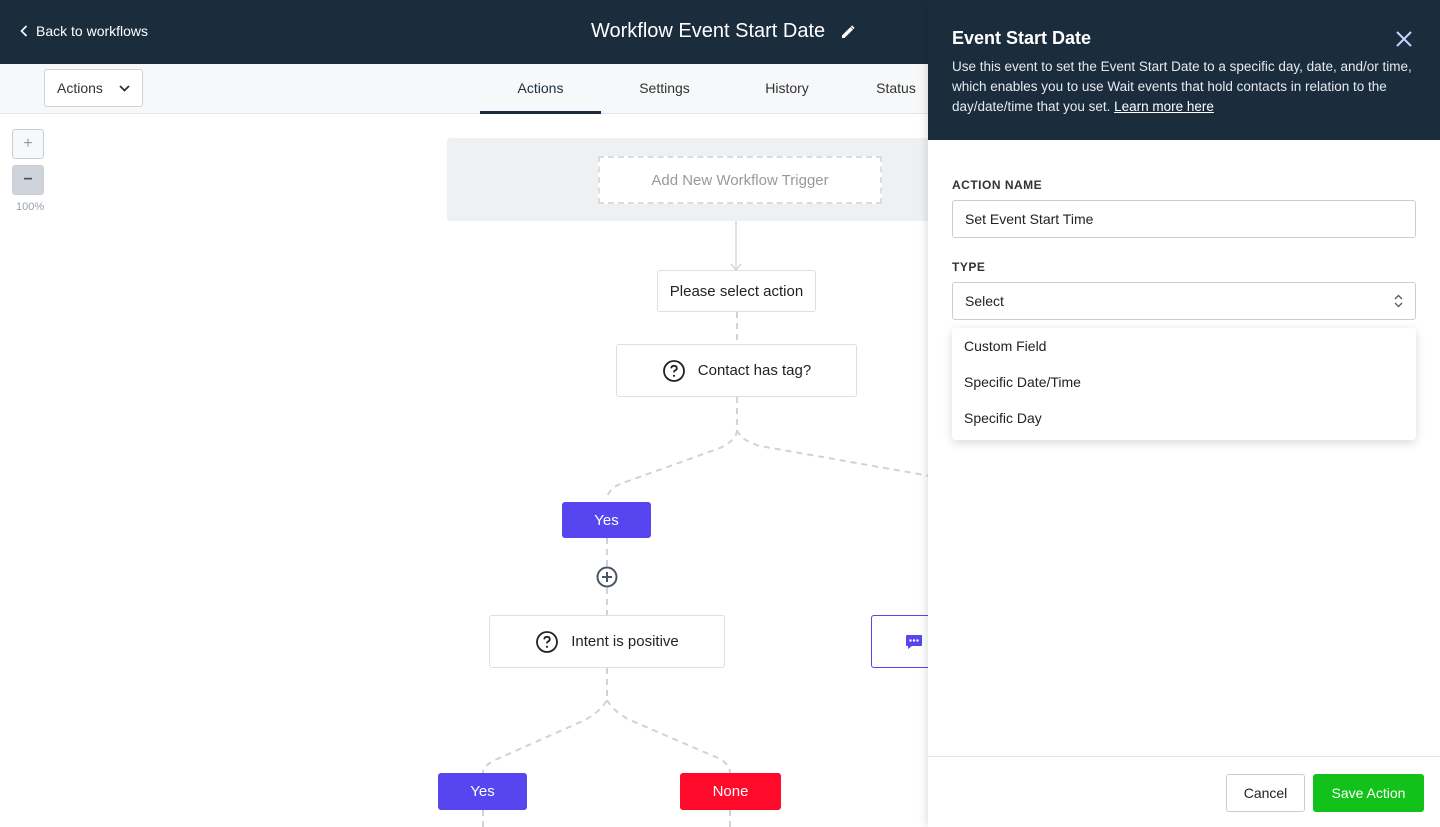  What do you see at coordinates (997, 185) in the screenshot?
I see `action-name-label: ACTION NAME` at bounding box center [997, 185].